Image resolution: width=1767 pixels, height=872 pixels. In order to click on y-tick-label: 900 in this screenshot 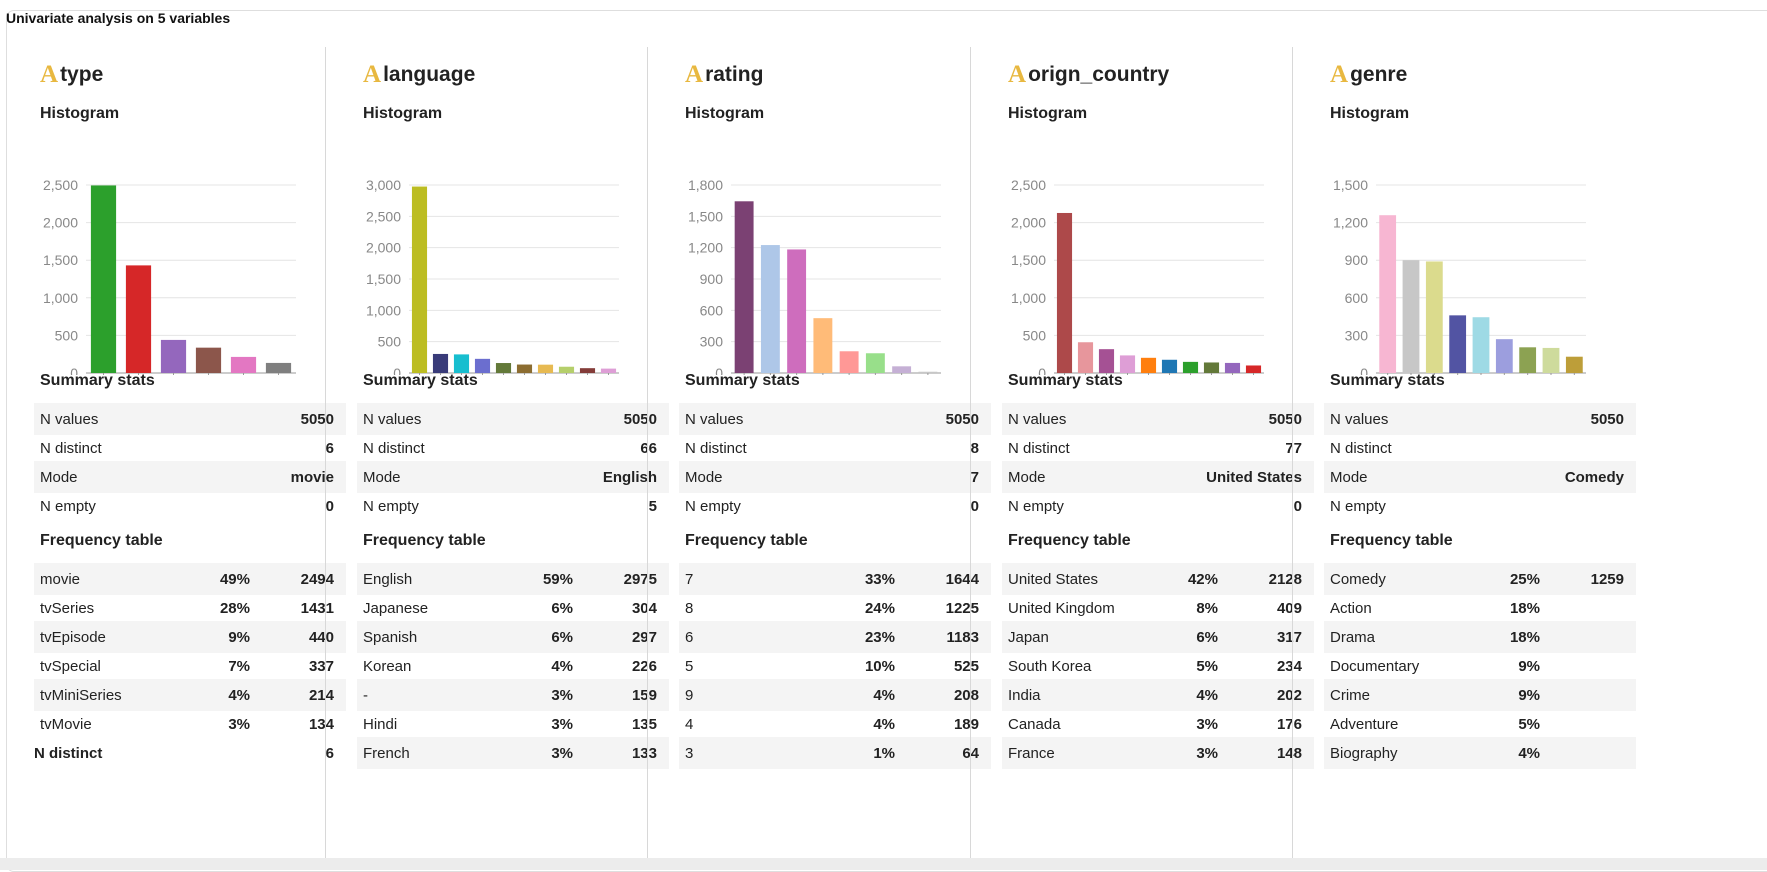, I will do `click(1357, 260)`.